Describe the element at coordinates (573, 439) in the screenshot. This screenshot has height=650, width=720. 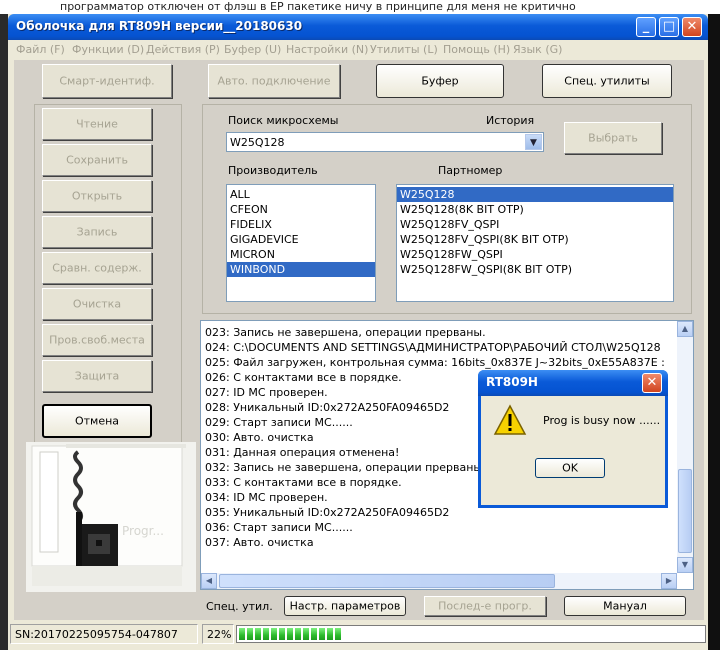
I see `busy-dialog: RT809H ✕ Prog is busy now ...... OK` at that location.